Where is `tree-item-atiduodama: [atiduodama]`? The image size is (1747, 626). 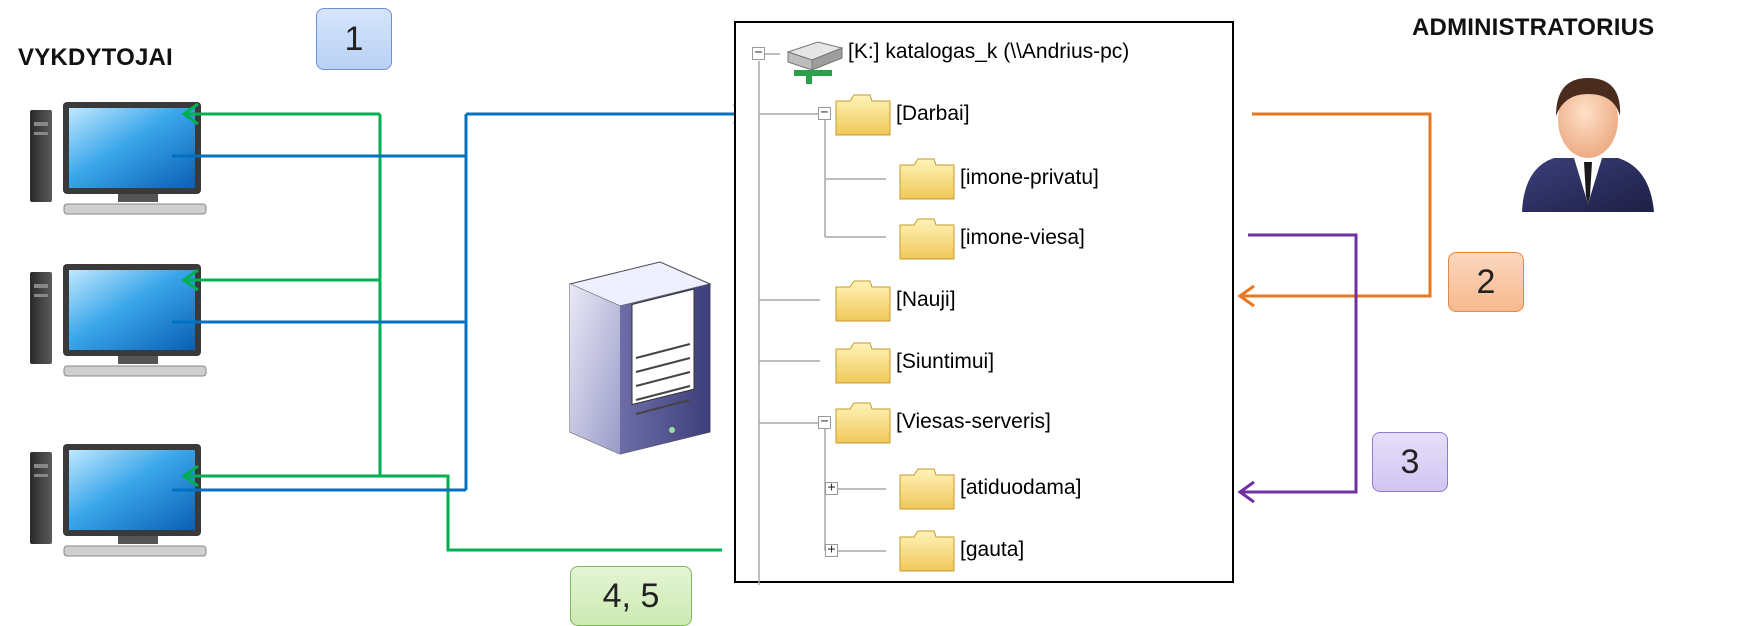
tree-item-atiduodama: [atiduodama] is located at coordinates (1020, 488).